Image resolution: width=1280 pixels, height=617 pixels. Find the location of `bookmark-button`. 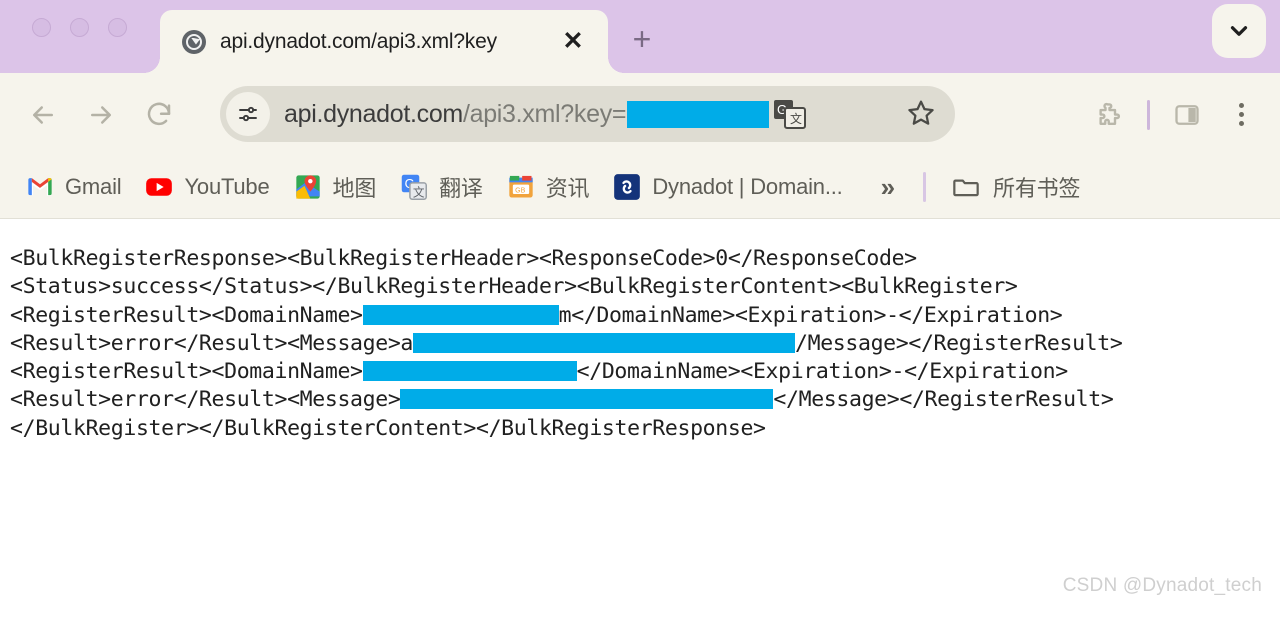

bookmark-button is located at coordinates (922, 114).